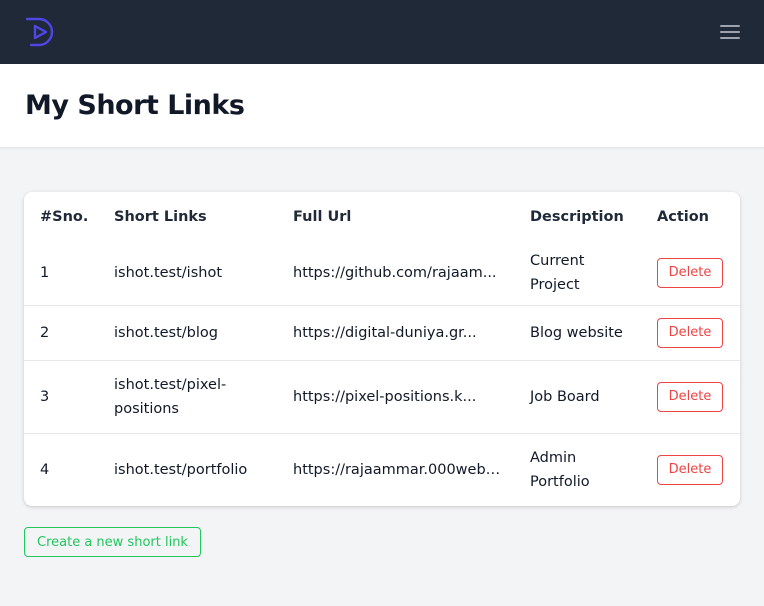  Describe the element at coordinates (576, 332) in the screenshot. I see `row-description: Blog website` at that location.